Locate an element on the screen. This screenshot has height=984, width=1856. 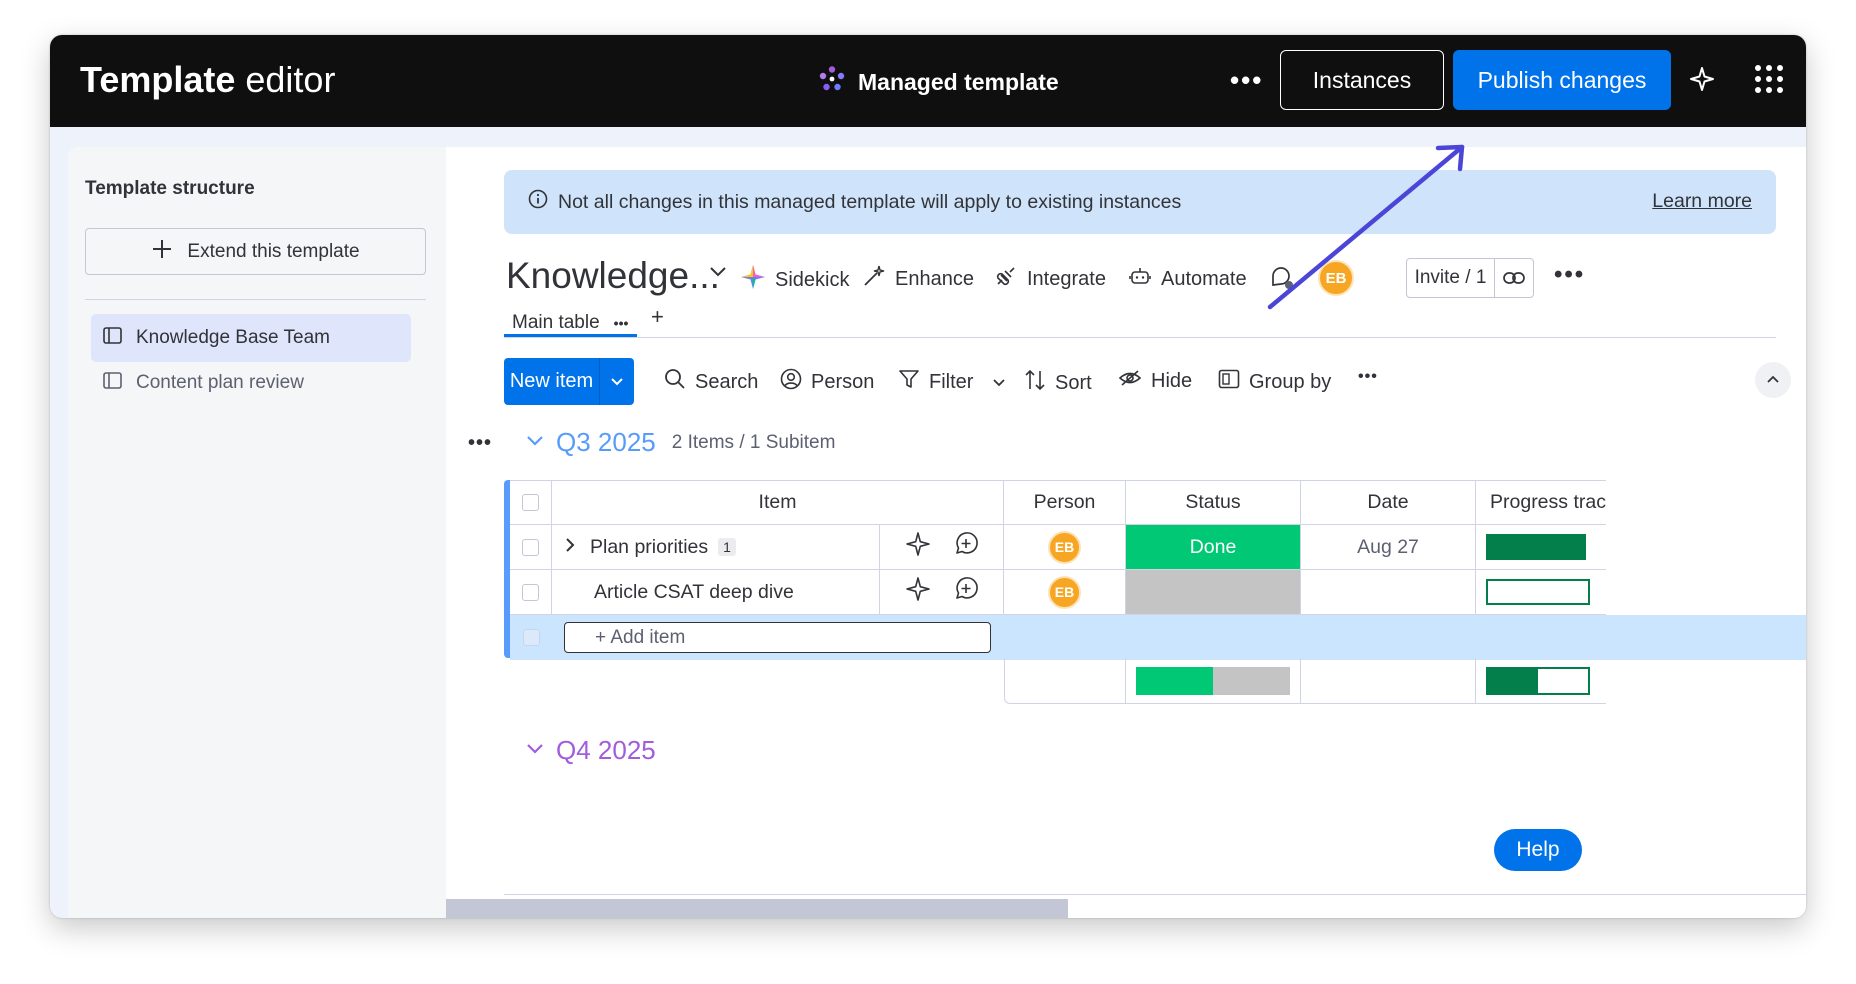
annotation-arrow-icon is located at coordinates (1366, 227).